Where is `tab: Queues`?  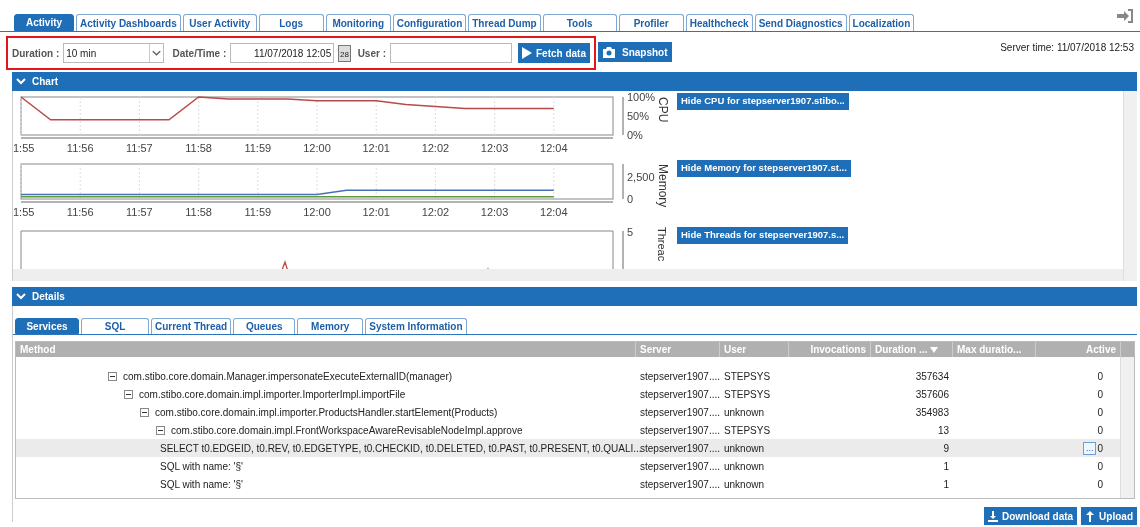 tab: Queues is located at coordinates (264, 326).